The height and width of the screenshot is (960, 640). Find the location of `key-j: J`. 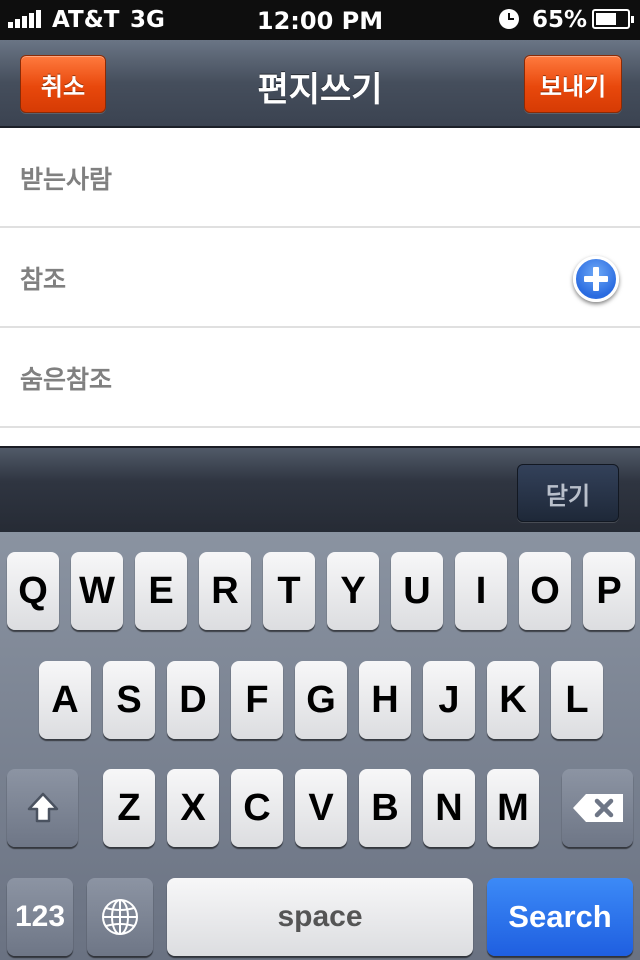

key-j: J is located at coordinates (449, 700).